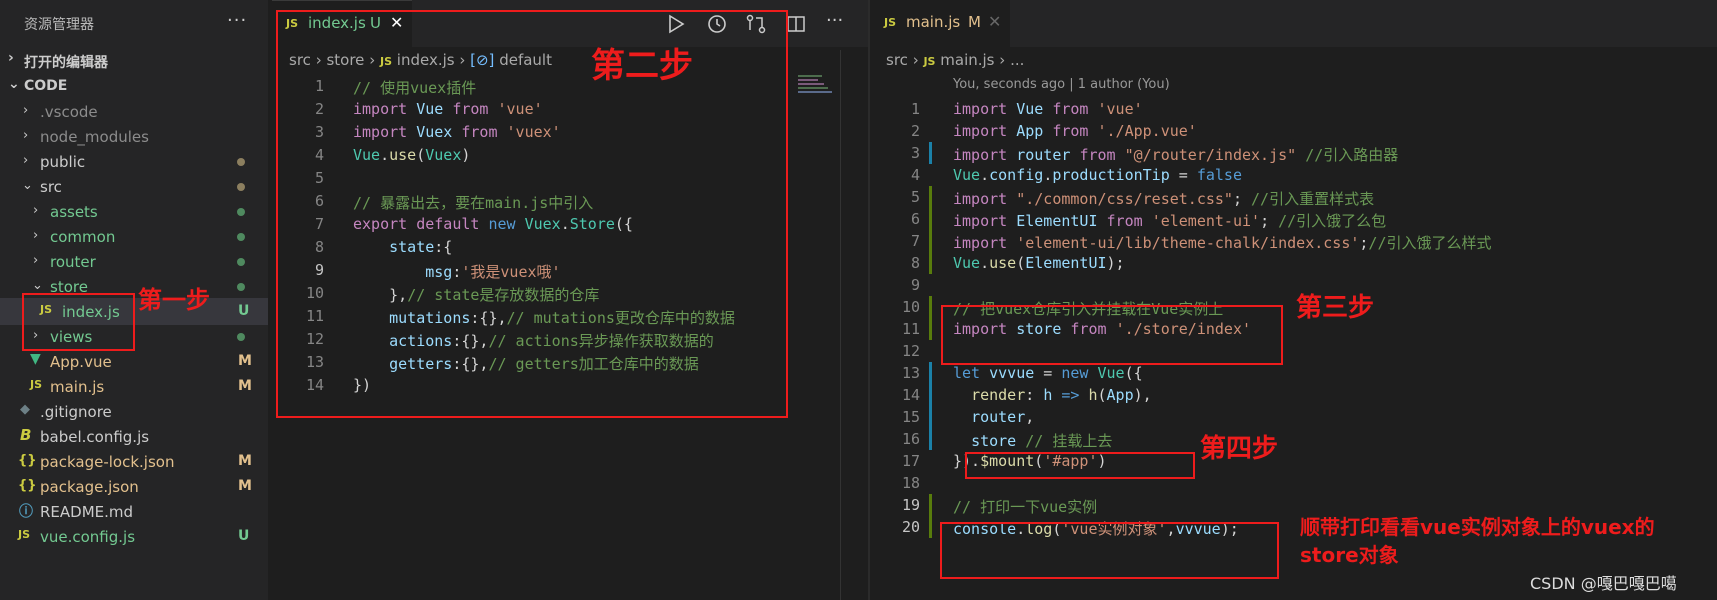 This screenshot has width=1717, height=600. I want to click on git-blame-lens: You, seconds ago | 1 author (You), so click(1061, 84).